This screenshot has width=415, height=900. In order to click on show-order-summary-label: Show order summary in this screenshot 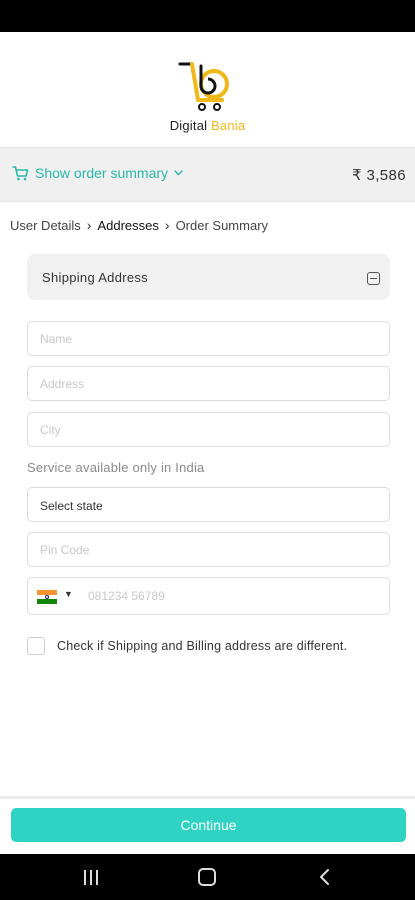, I will do `click(102, 173)`.